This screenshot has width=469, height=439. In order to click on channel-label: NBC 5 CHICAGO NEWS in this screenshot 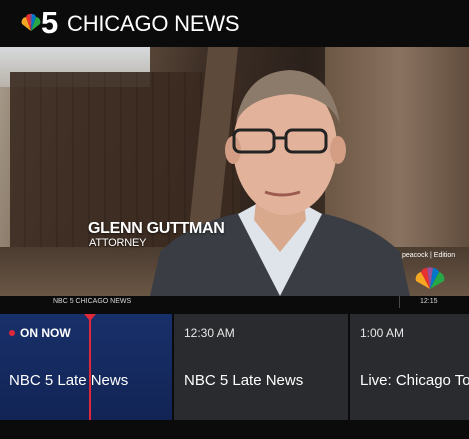, I will do `click(92, 301)`.